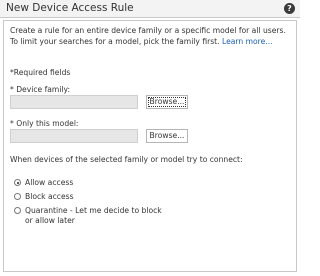  Describe the element at coordinates (74, 136) in the screenshot. I see `only-model-field` at that location.